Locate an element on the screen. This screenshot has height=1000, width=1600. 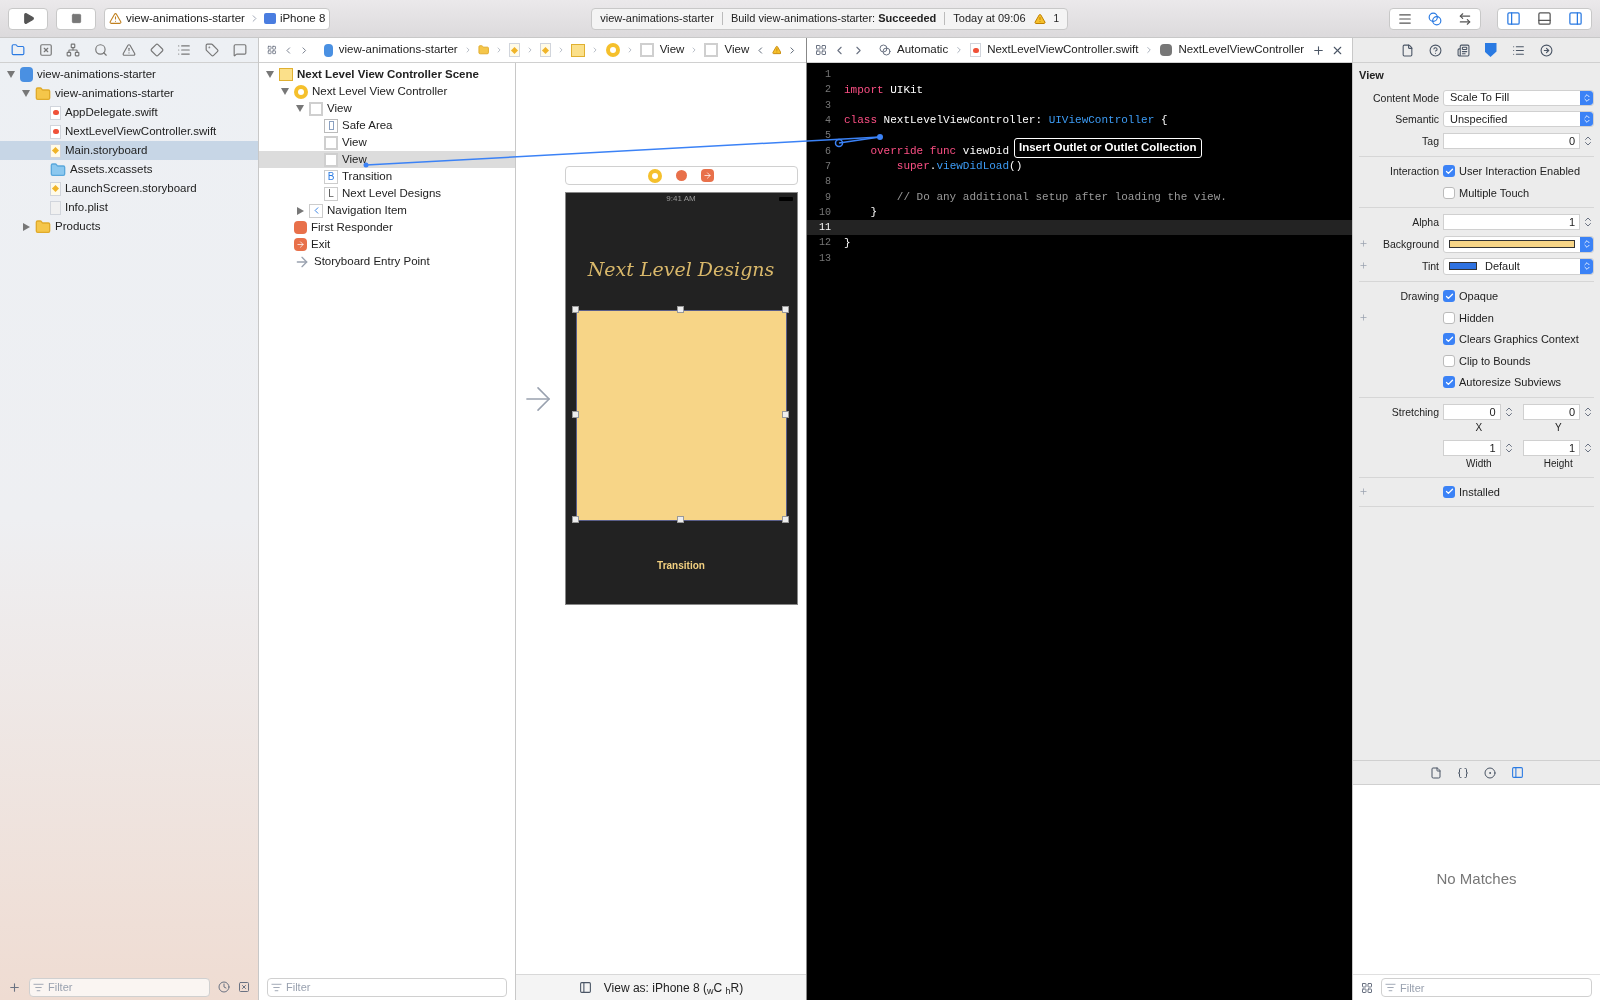
run-button is located at coordinates (28, 18).